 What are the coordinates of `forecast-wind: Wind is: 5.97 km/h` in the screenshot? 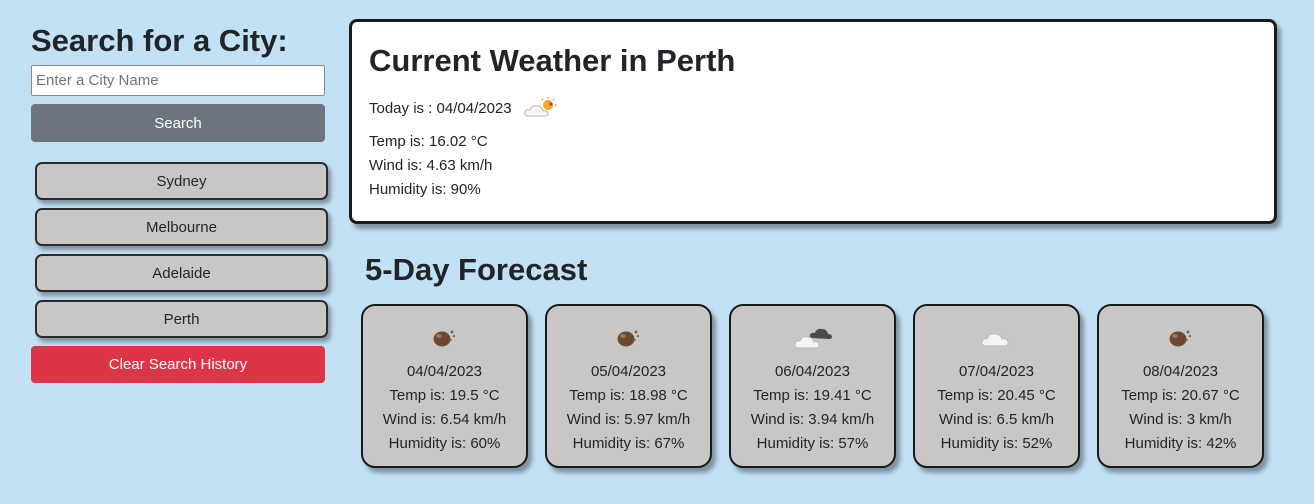 It's located at (628, 419).